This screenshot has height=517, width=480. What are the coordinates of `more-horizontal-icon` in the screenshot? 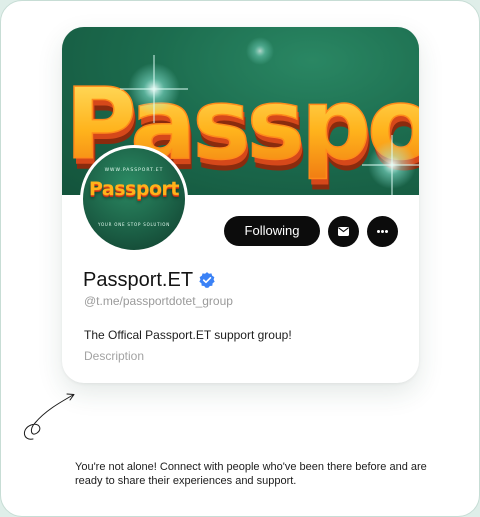 It's located at (382, 231).